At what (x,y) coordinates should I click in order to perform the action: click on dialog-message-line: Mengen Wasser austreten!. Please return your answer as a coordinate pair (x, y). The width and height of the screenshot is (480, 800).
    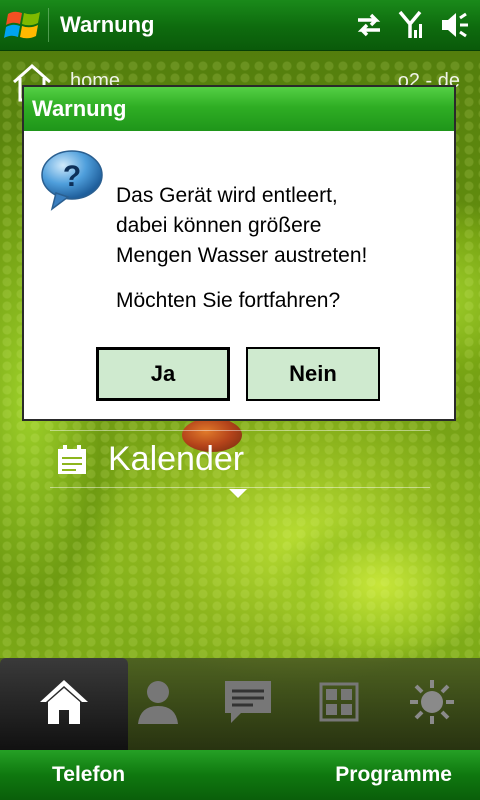
    Looking at the image, I should click on (242, 255).